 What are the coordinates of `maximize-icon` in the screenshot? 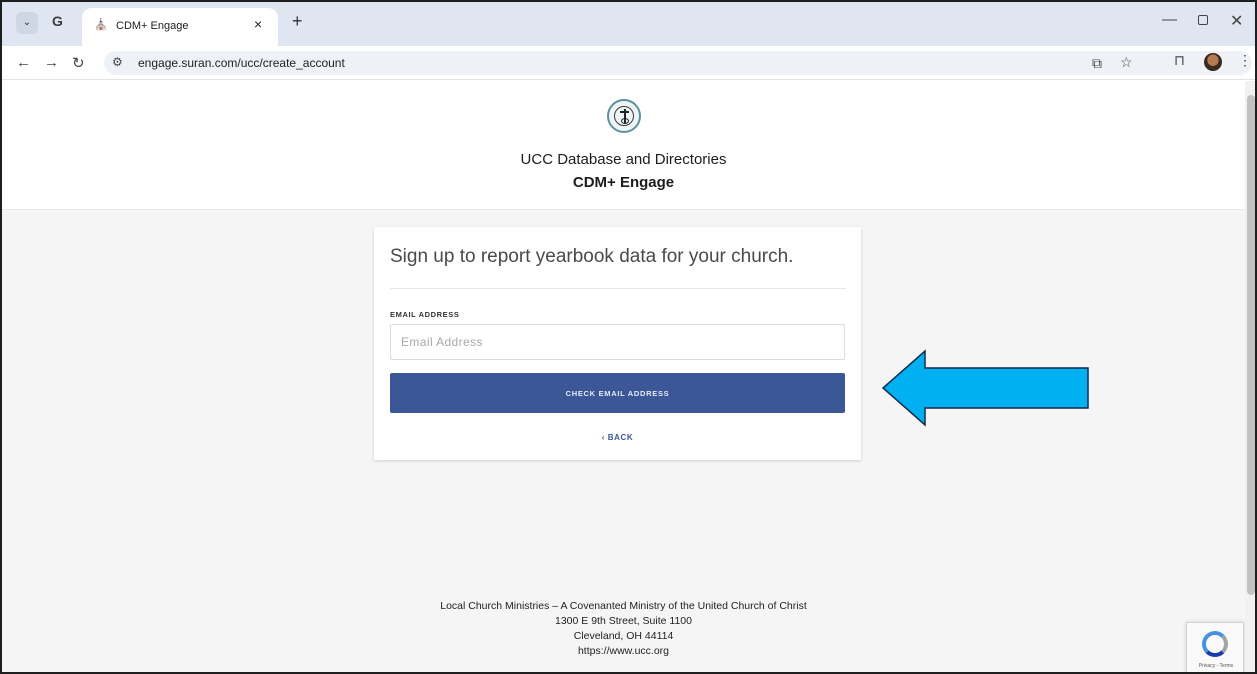 It's located at (1203, 20).